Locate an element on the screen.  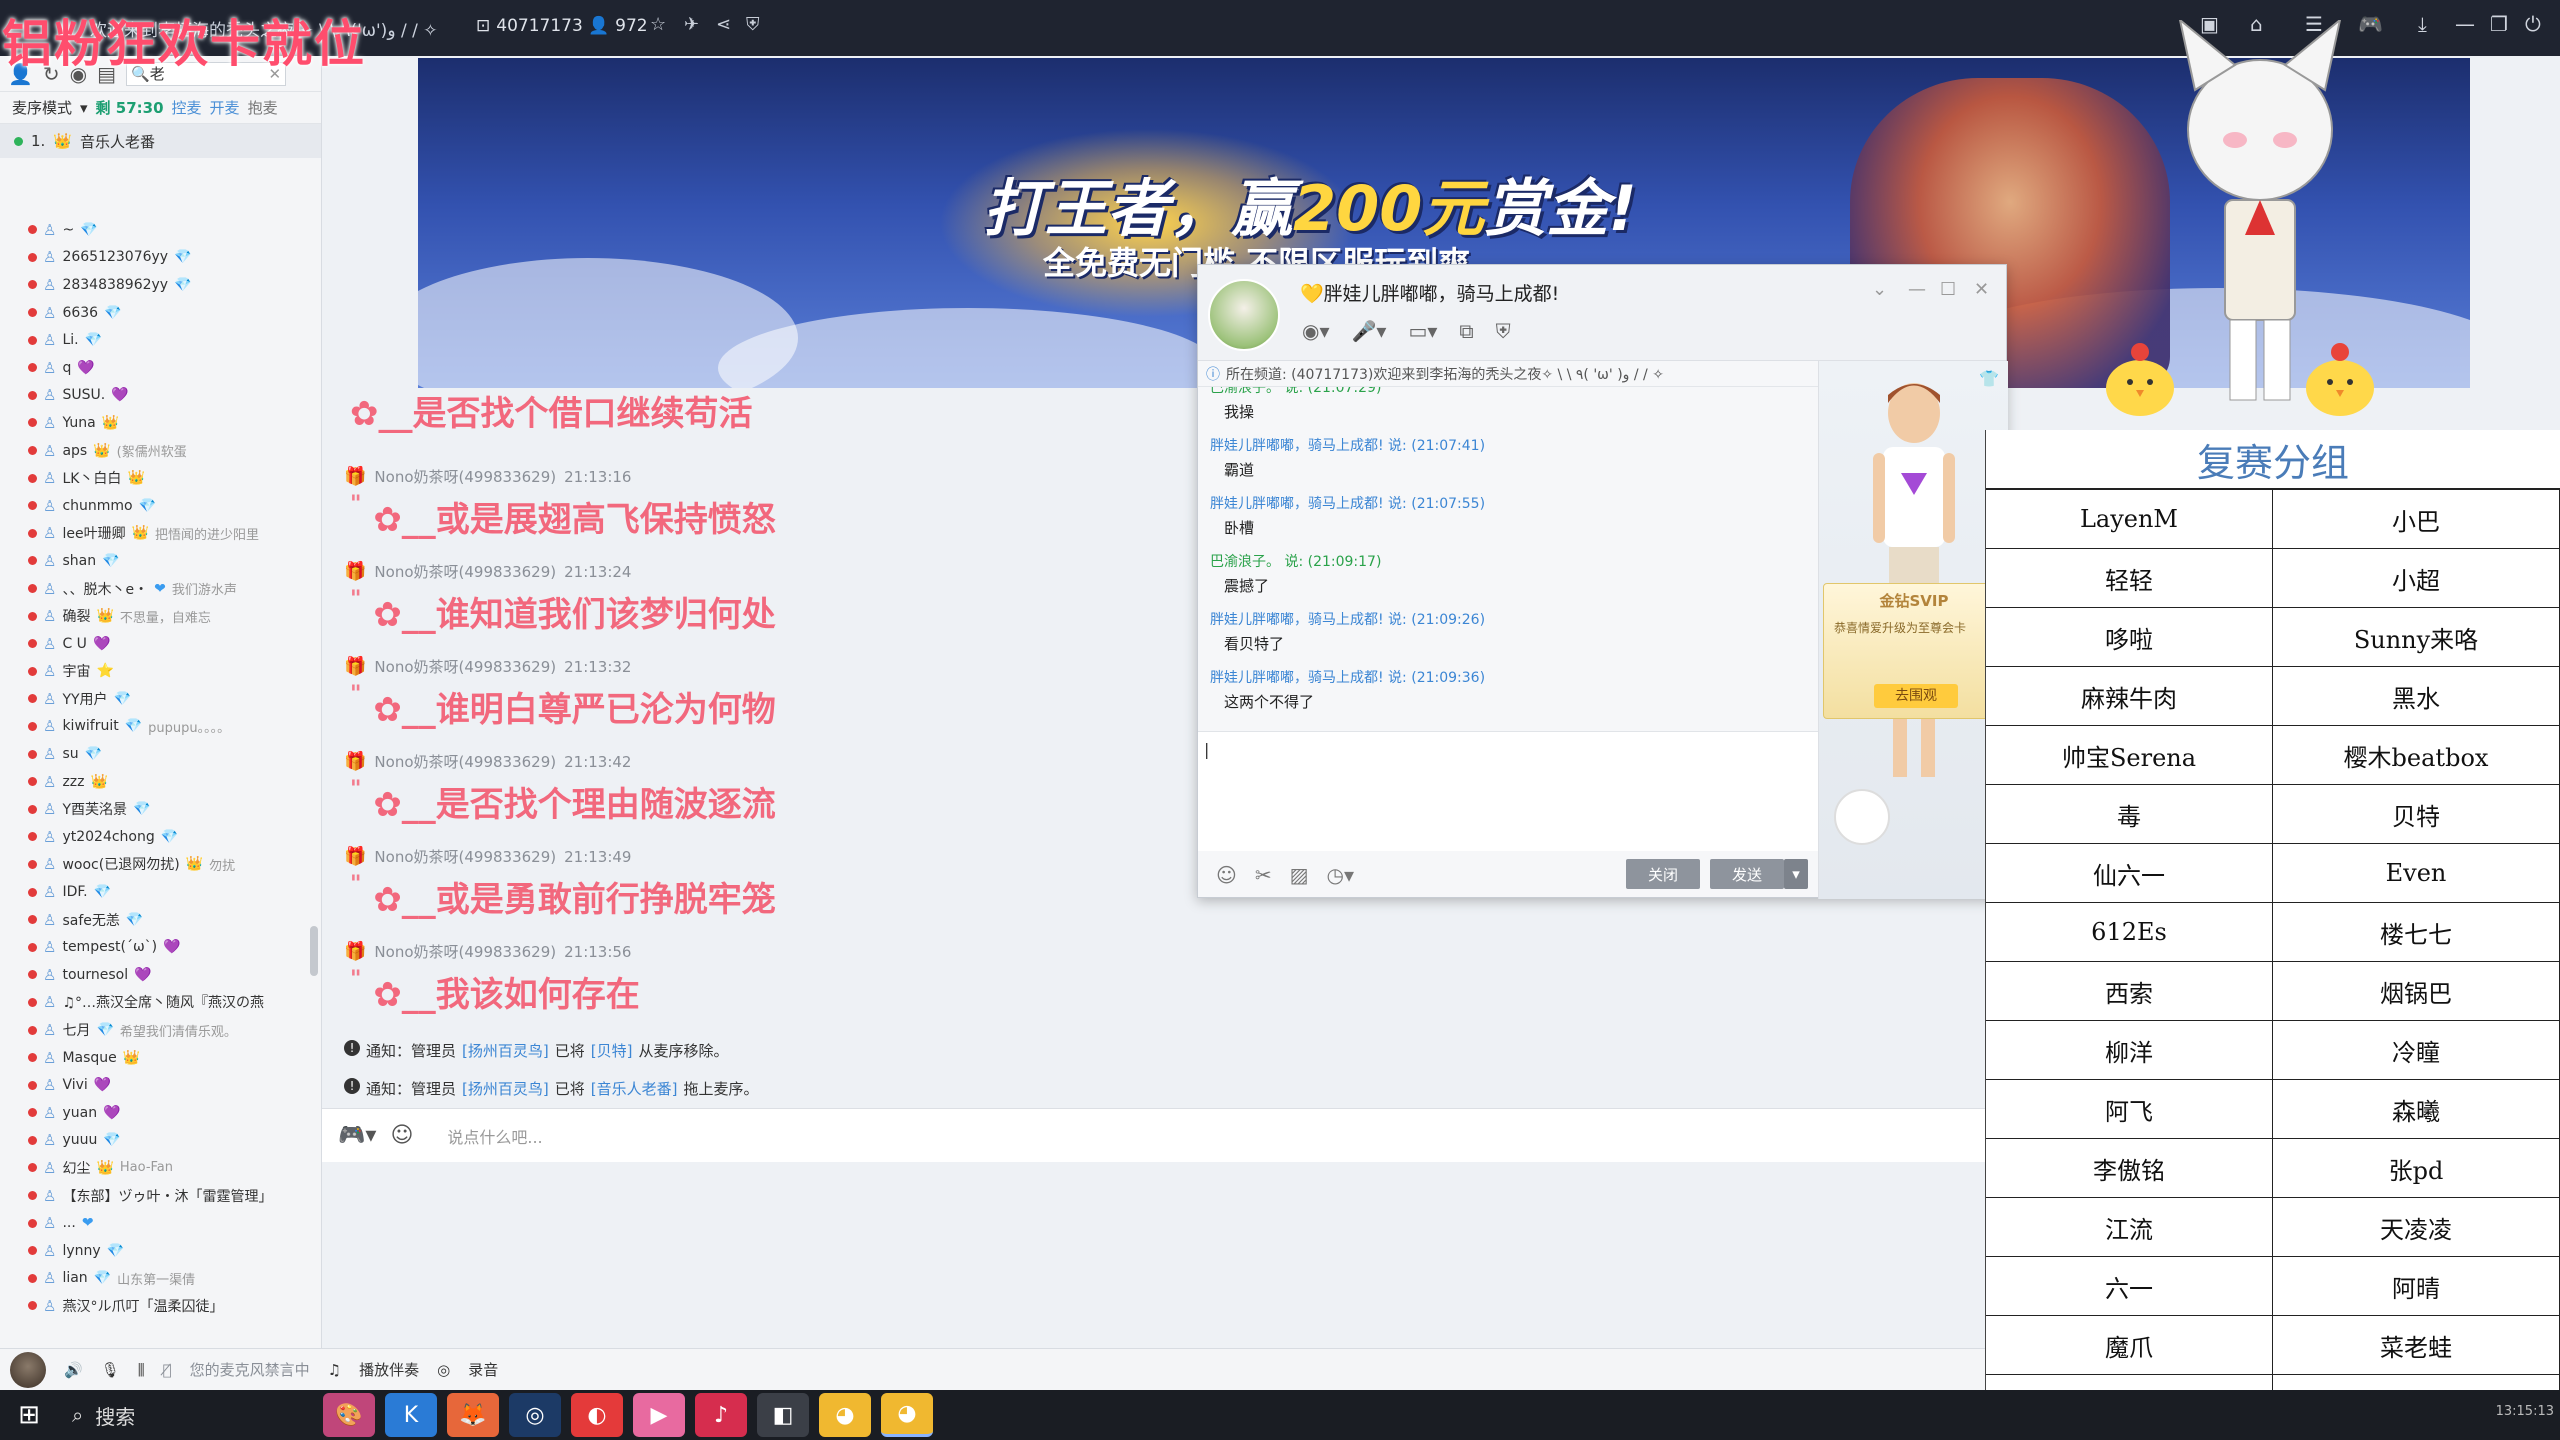
chevron-down-icon: ▾ is located at coordinates (84, 108).